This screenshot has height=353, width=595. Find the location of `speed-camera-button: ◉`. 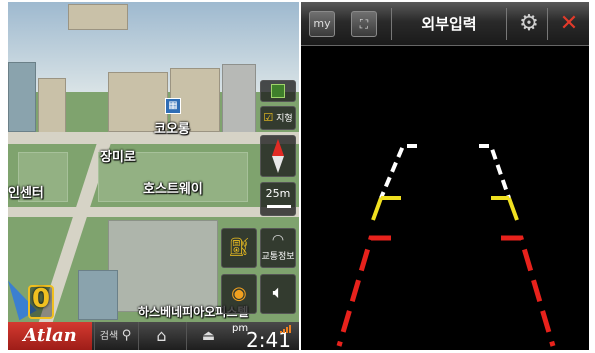

speed-camera-button: ◉ is located at coordinates (239, 294).